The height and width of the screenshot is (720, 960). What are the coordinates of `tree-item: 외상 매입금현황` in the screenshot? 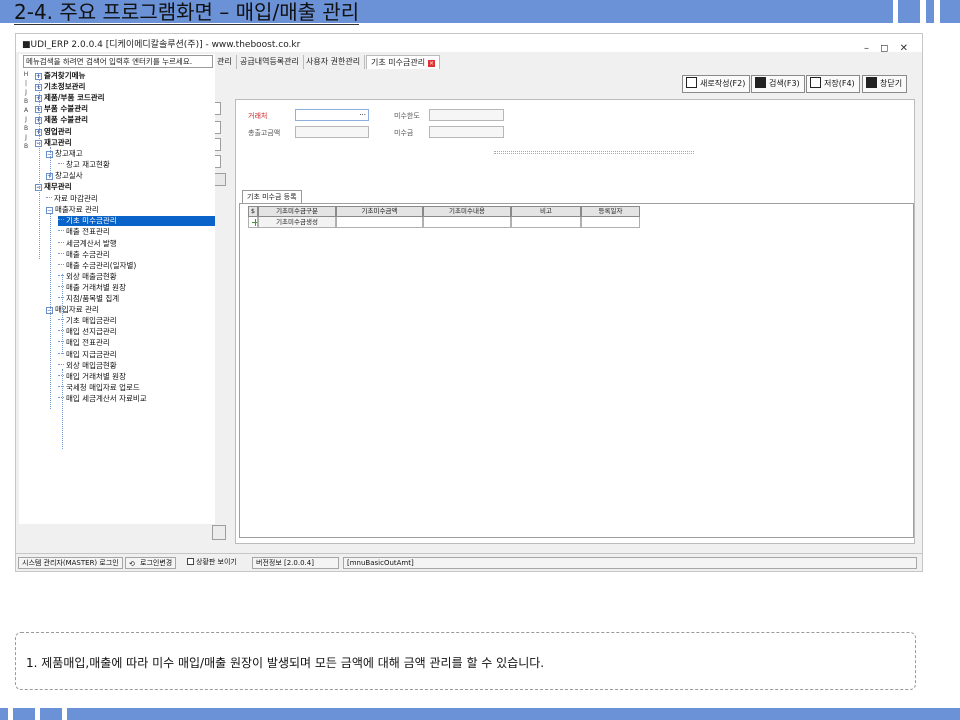 It's located at (87, 366).